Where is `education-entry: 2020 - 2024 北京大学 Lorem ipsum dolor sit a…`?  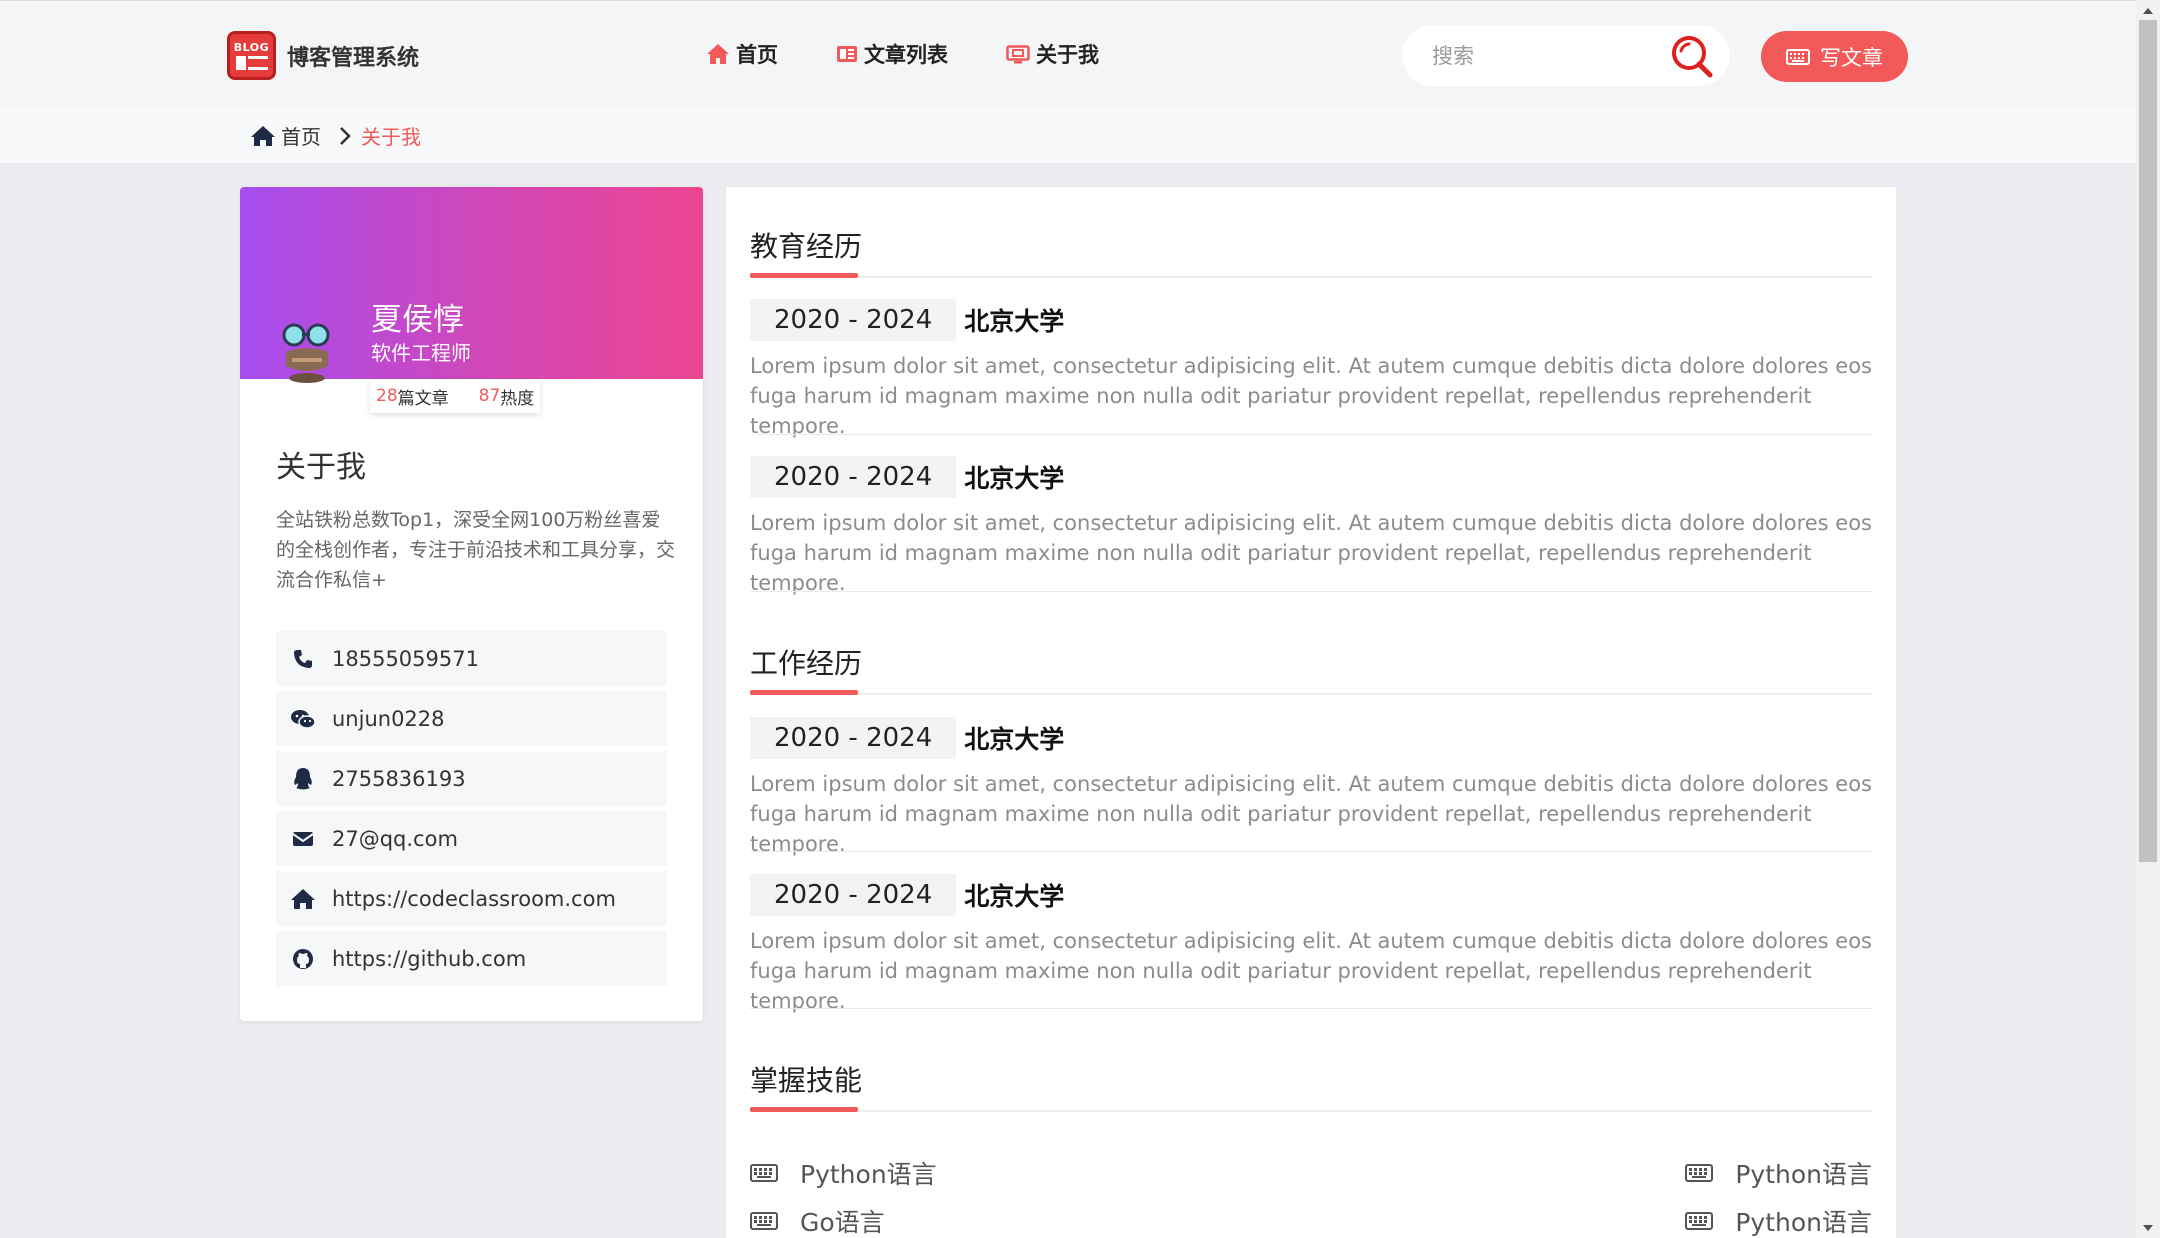
education-entry: 2020 - 2024 北京大学 Lorem ipsum dolor sit a… is located at coordinates (1311, 370).